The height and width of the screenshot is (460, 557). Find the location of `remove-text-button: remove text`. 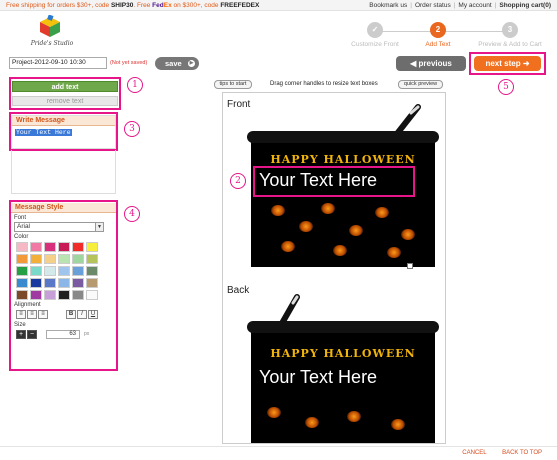

remove-text-button: remove text is located at coordinates (65, 101).